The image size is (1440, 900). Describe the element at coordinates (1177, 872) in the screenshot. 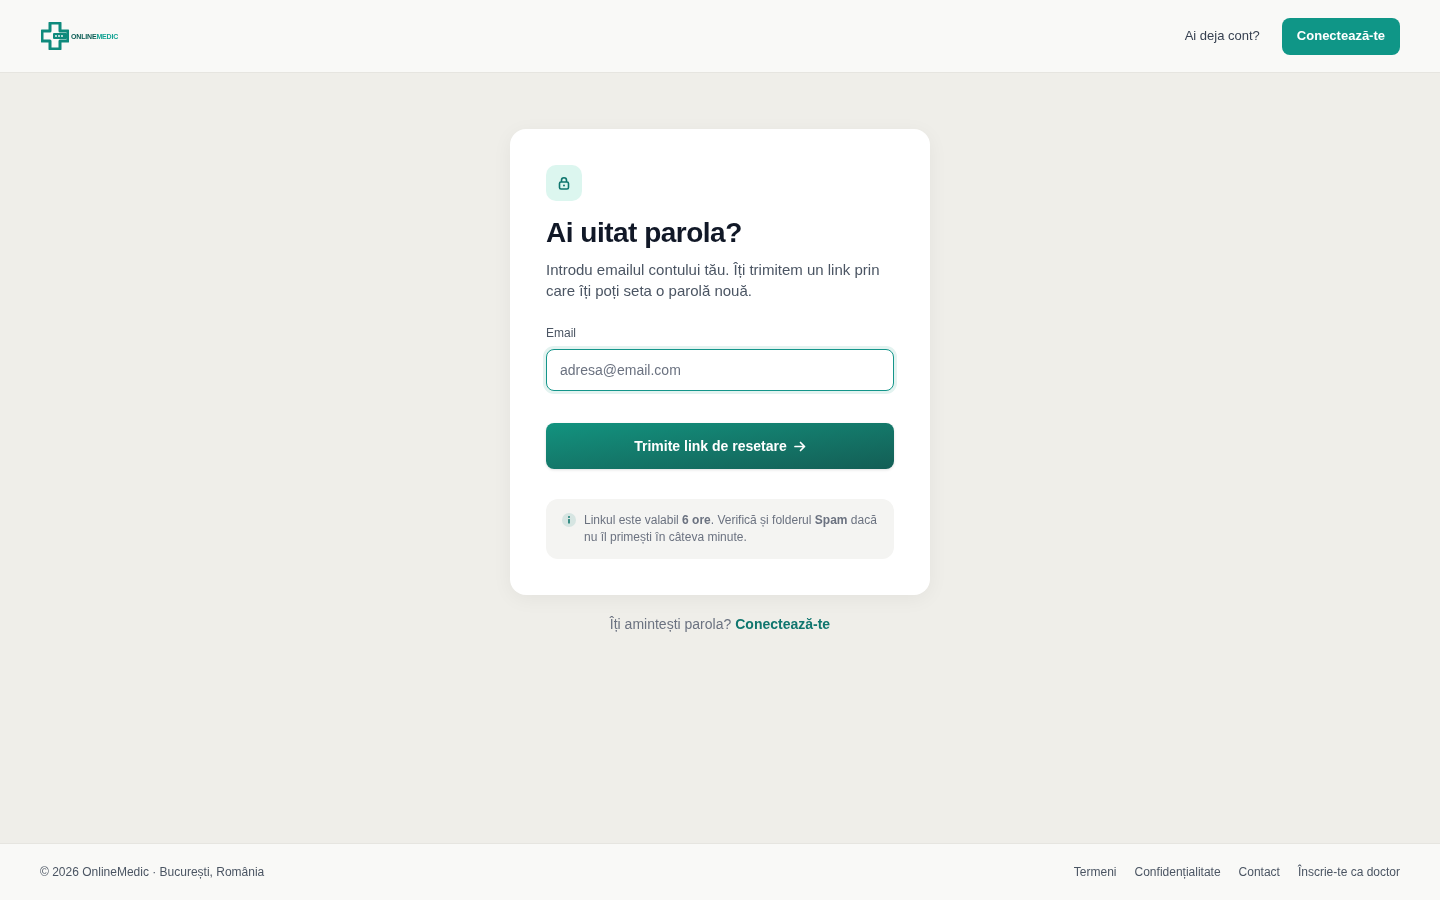

I see `footer-link: Confidențialitate` at that location.